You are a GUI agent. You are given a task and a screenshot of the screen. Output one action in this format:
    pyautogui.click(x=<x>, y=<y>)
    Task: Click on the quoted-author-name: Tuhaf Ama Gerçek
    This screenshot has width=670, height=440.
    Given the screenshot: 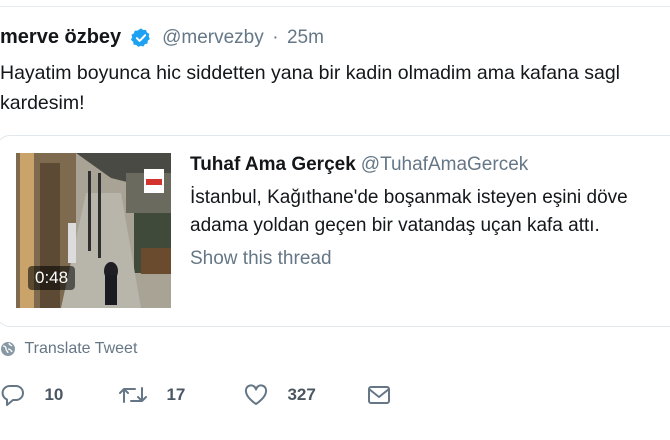 What is the action you would take?
    pyautogui.click(x=273, y=164)
    